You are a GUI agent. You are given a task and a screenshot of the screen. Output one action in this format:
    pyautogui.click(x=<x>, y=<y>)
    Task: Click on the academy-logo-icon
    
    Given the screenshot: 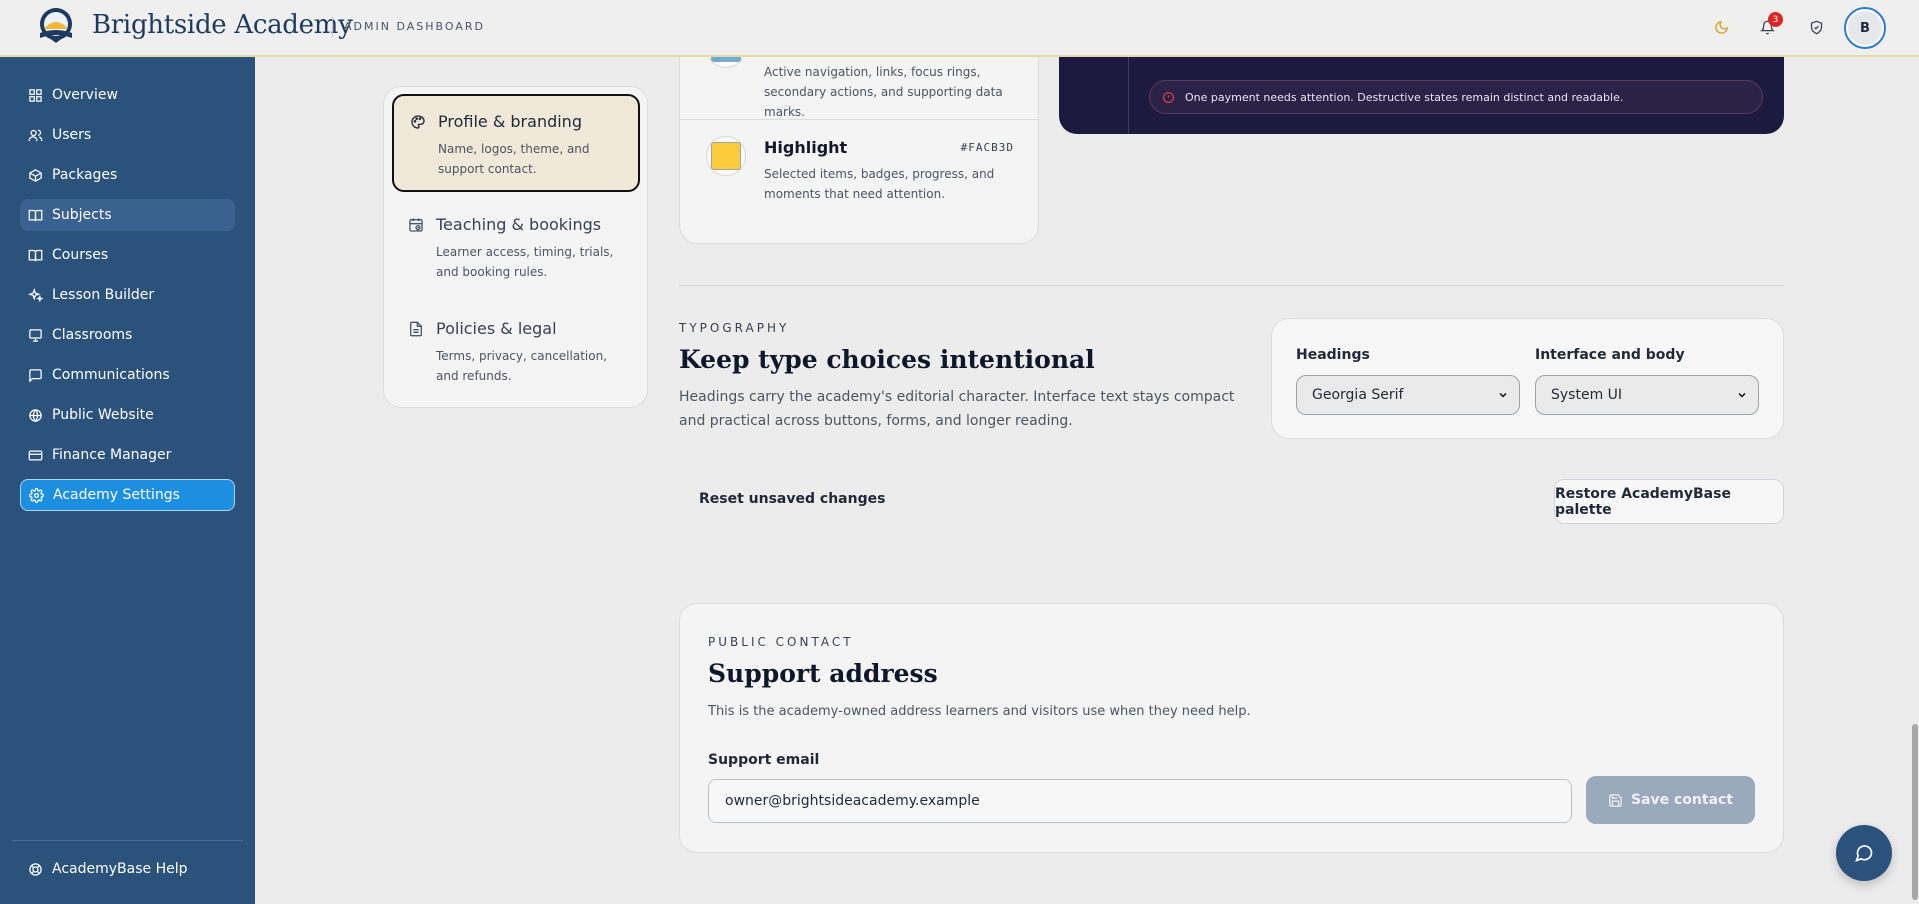 What is the action you would take?
    pyautogui.click(x=56, y=26)
    